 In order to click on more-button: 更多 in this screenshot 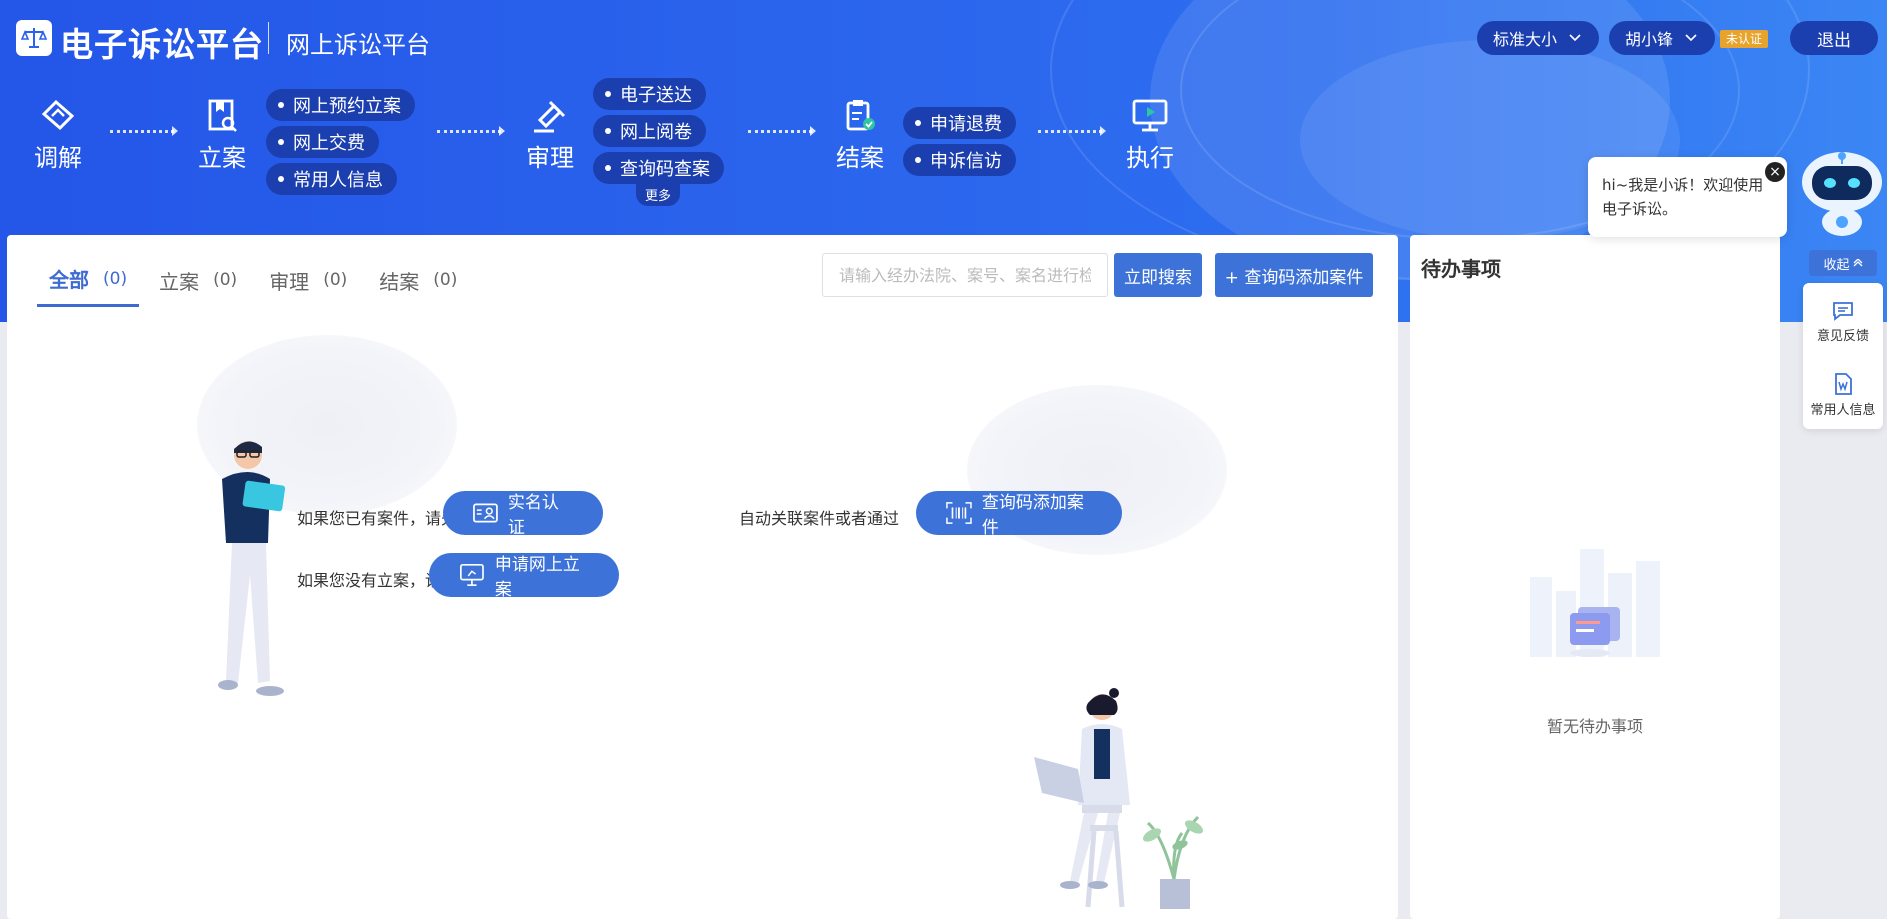, I will do `click(658, 194)`.